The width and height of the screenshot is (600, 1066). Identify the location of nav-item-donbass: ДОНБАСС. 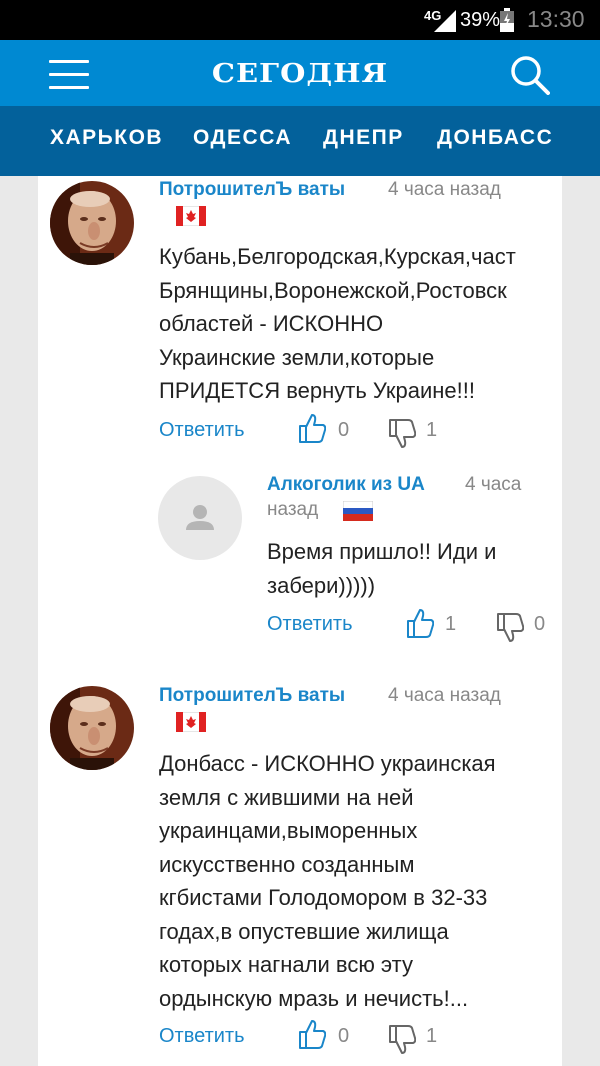
(495, 138).